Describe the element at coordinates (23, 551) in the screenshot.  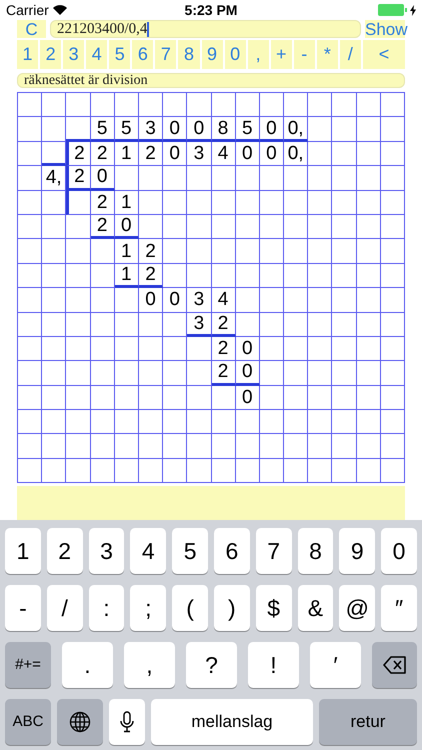
I see `keyboard-key: 1` at that location.